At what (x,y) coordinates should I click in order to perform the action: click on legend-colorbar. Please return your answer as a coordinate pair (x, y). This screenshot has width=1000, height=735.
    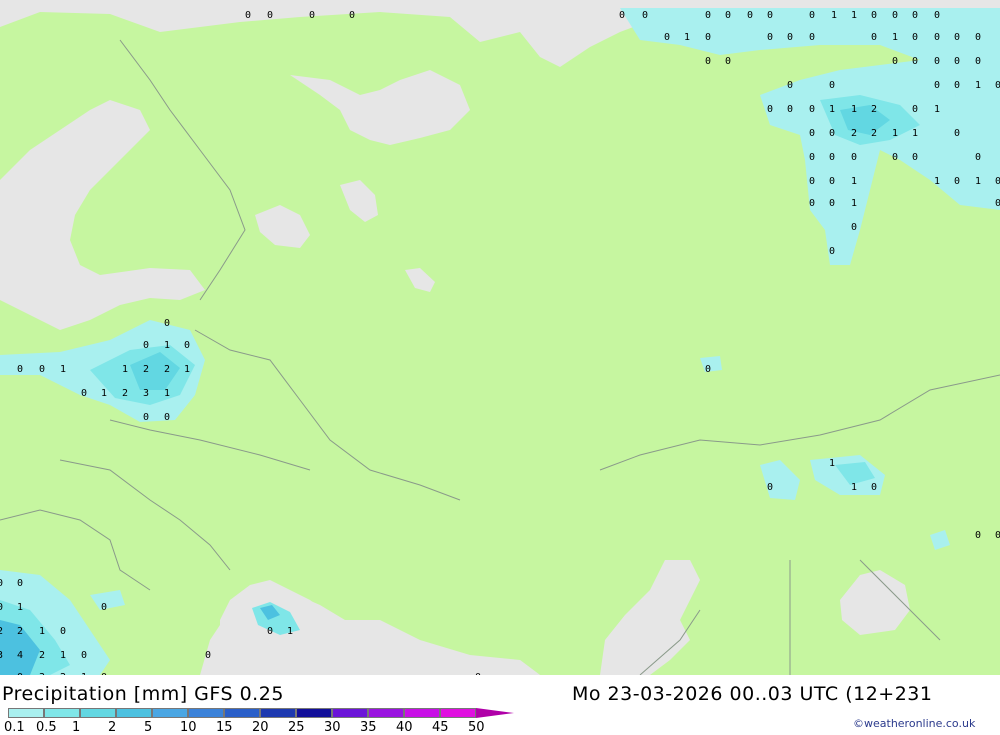
    Looking at the image, I should click on (261, 713).